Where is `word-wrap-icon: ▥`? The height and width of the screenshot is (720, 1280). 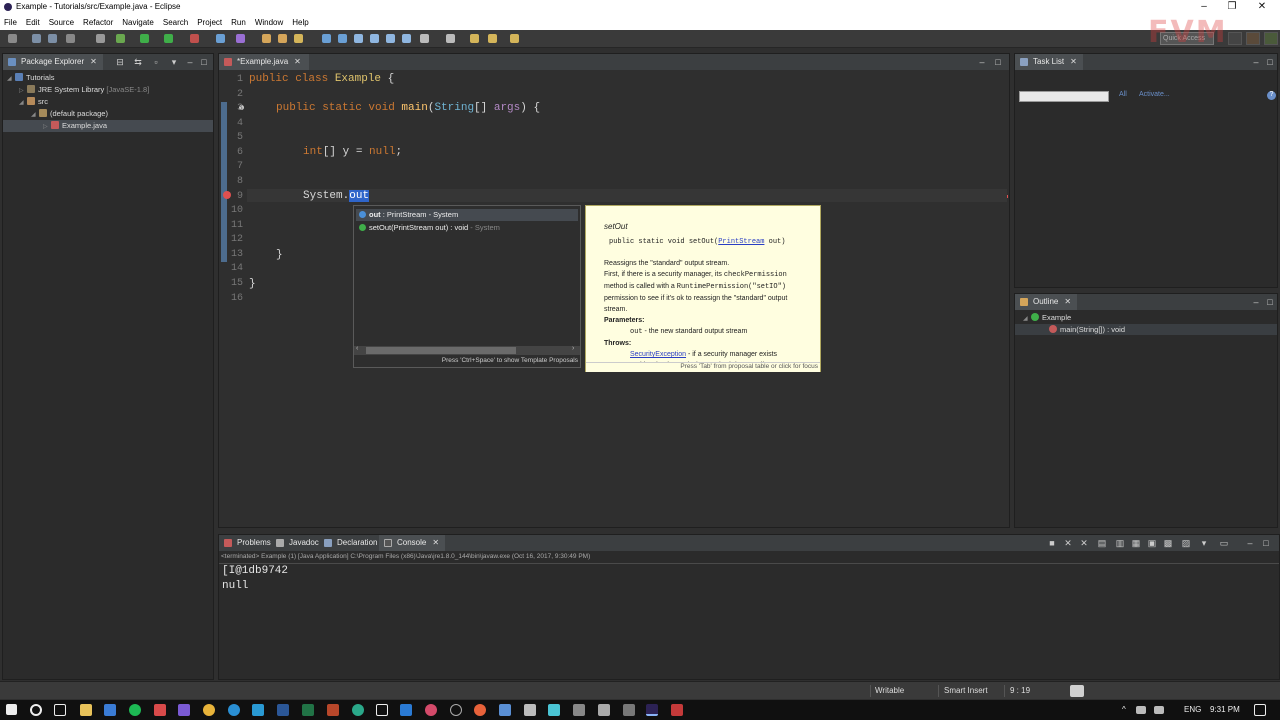
word-wrap-icon: ▥ is located at coordinates (1120, 543).